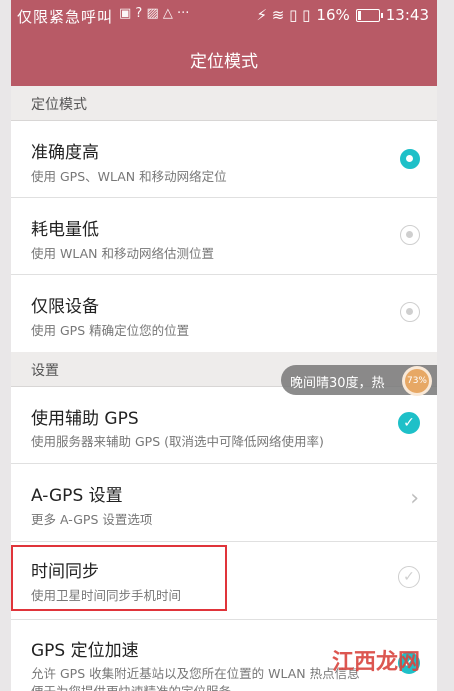 Image resolution: width=454 pixels, height=691 pixels. What do you see at coordinates (224, 16) in the screenshot?
I see `status-bar: 仅限紧急呼叫 ▣ ? ▨ △ ··· ⚡ ≋ ▯ ▯ 16% 13:43` at bounding box center [224, 16].